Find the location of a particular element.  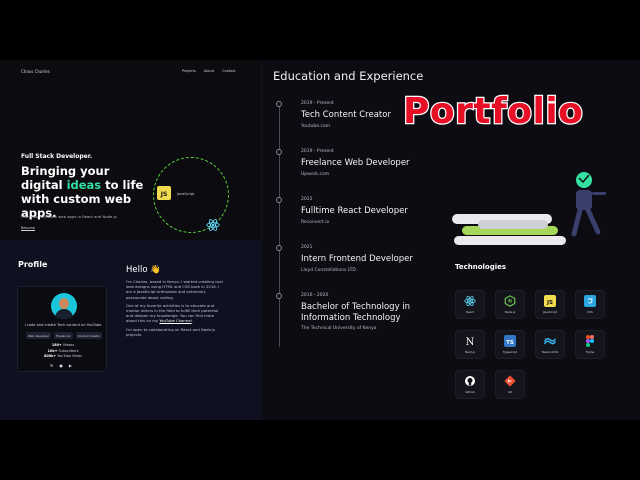

hello-heading: Hello 👋 is located at coordinates (143, 270).